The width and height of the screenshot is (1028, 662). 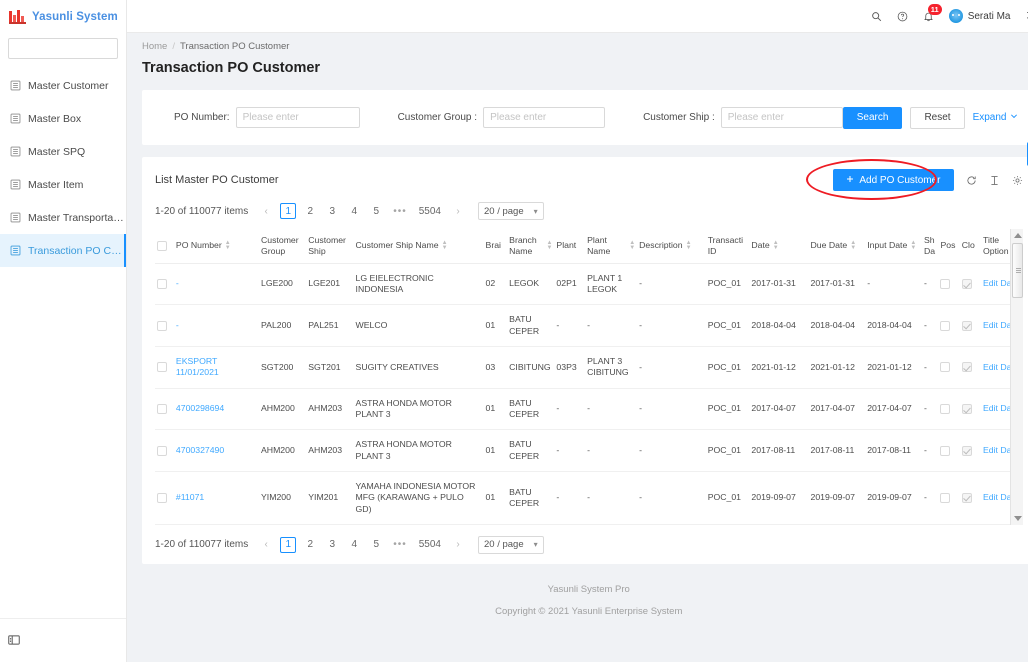 What do you see at coordinates (418, 246) in the screenshot?
I see `th-customer-ship-name: Customer Ship Name ▲ ▼` at bounding box center [418, 246].